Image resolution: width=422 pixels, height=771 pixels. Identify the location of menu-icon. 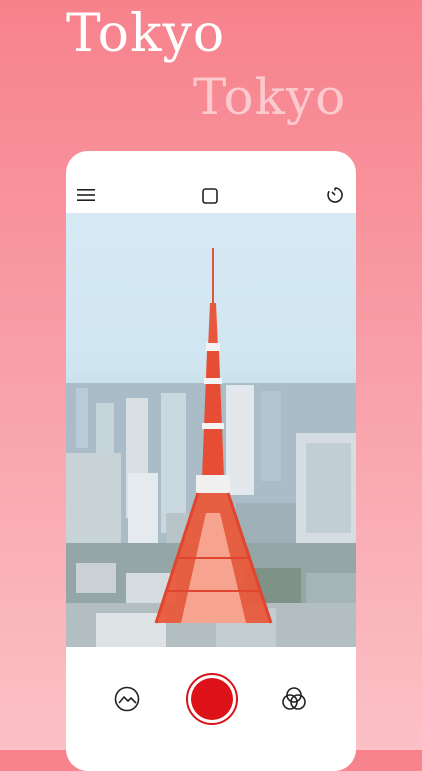
(86, 195).